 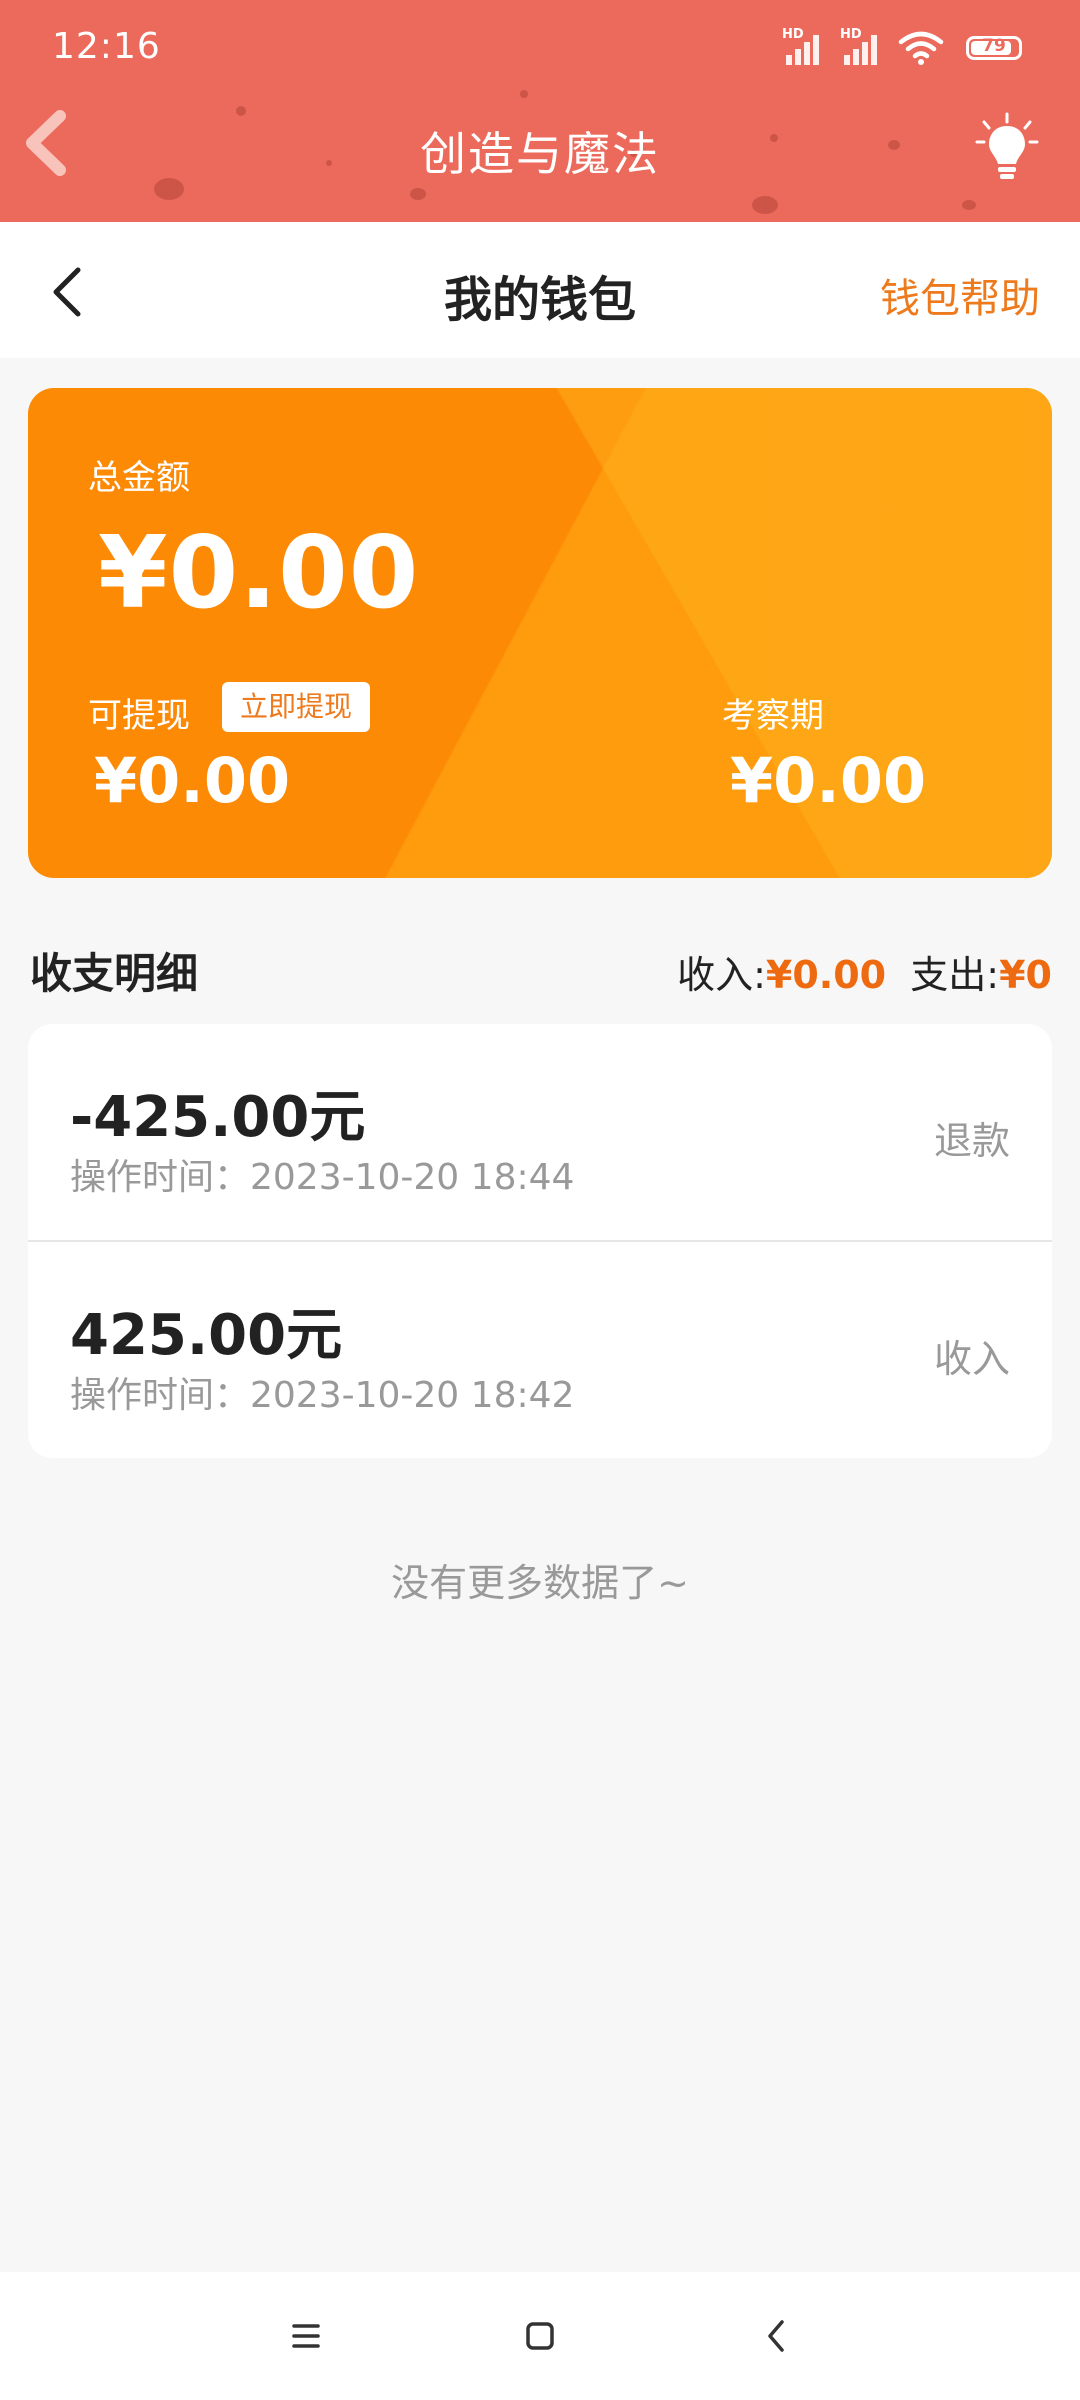 I want to click on navigation-bar, so click(x=540, y=2336).